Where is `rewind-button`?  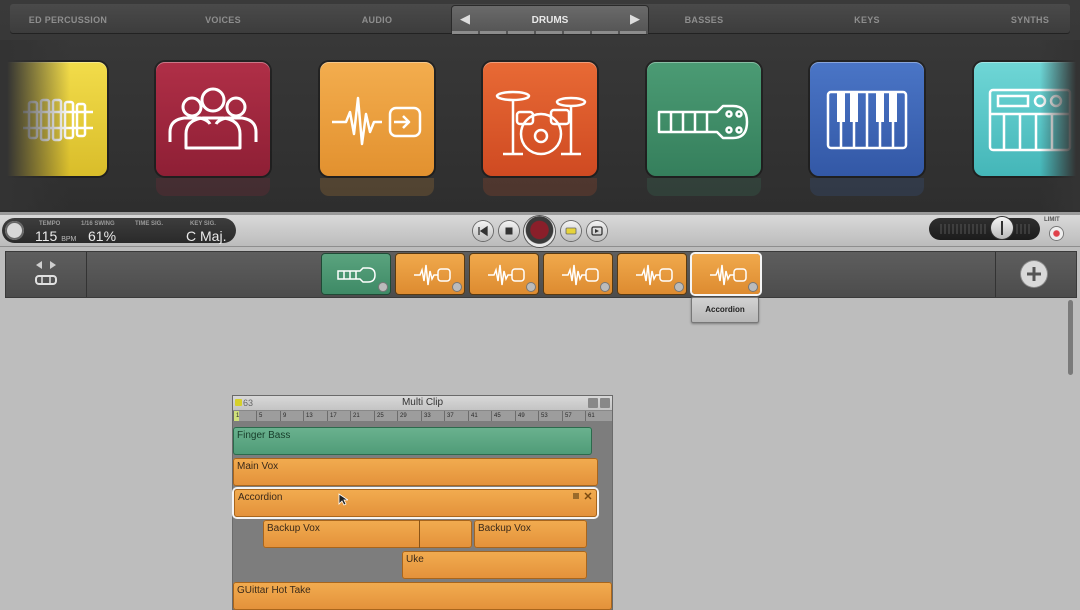
rewind-button is located at coordinates (483, 231).